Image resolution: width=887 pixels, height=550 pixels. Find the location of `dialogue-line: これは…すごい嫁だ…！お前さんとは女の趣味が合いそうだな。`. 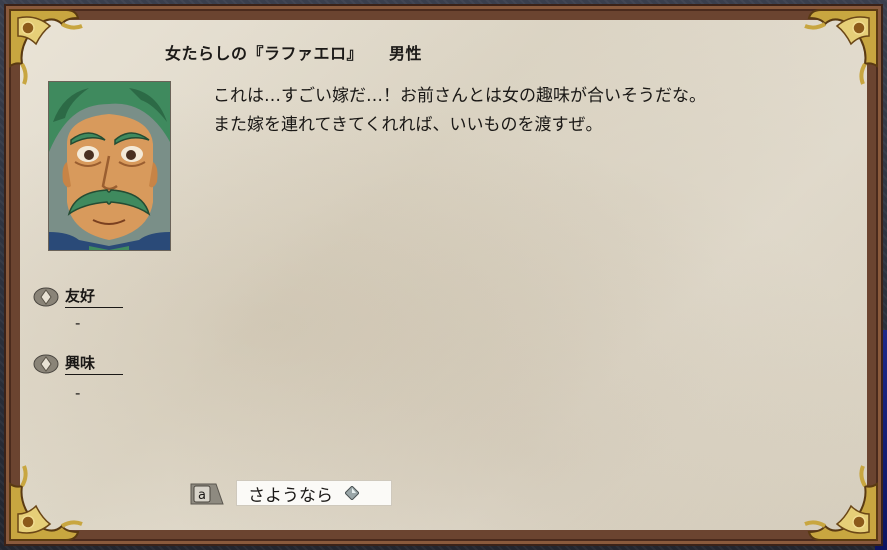

dialogue-line: これは…すごい嫁だ…！お前さんとは女の趣味が合いそうだな。 is located at coordinates (459, 96).